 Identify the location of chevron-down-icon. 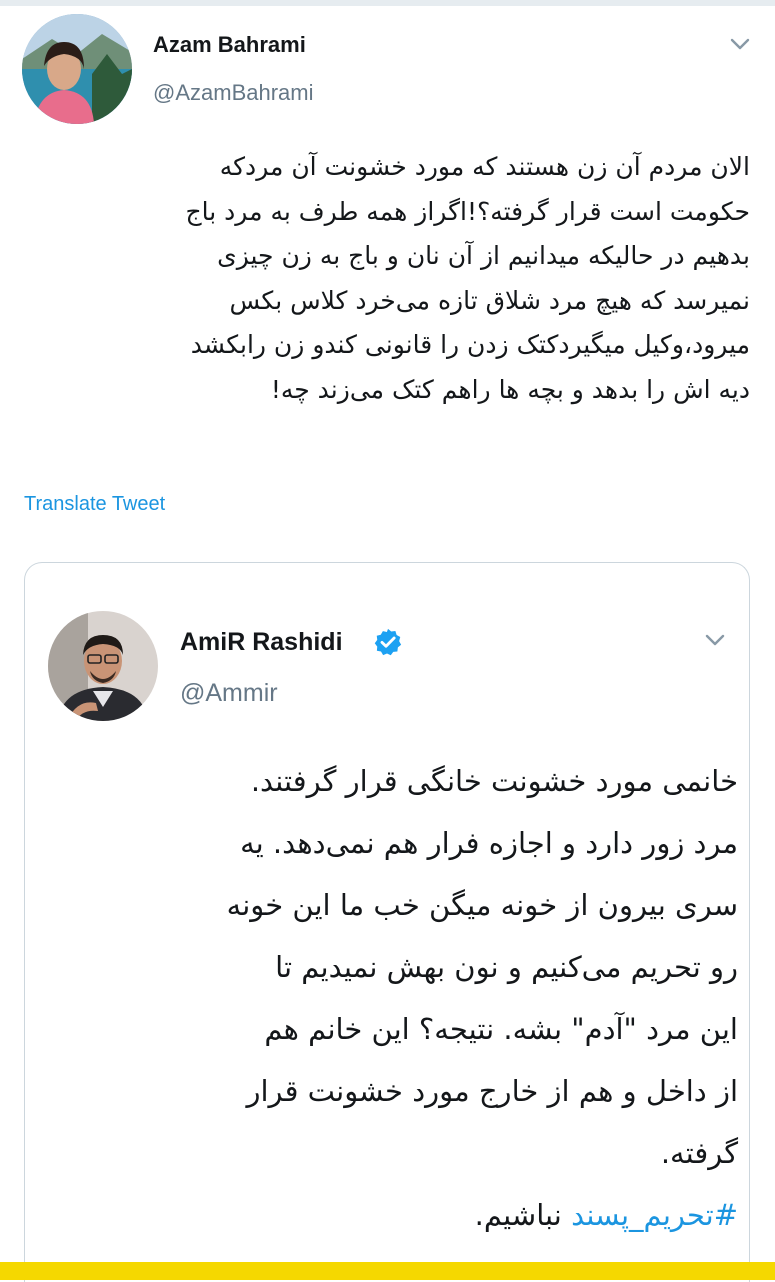
(740, 44).